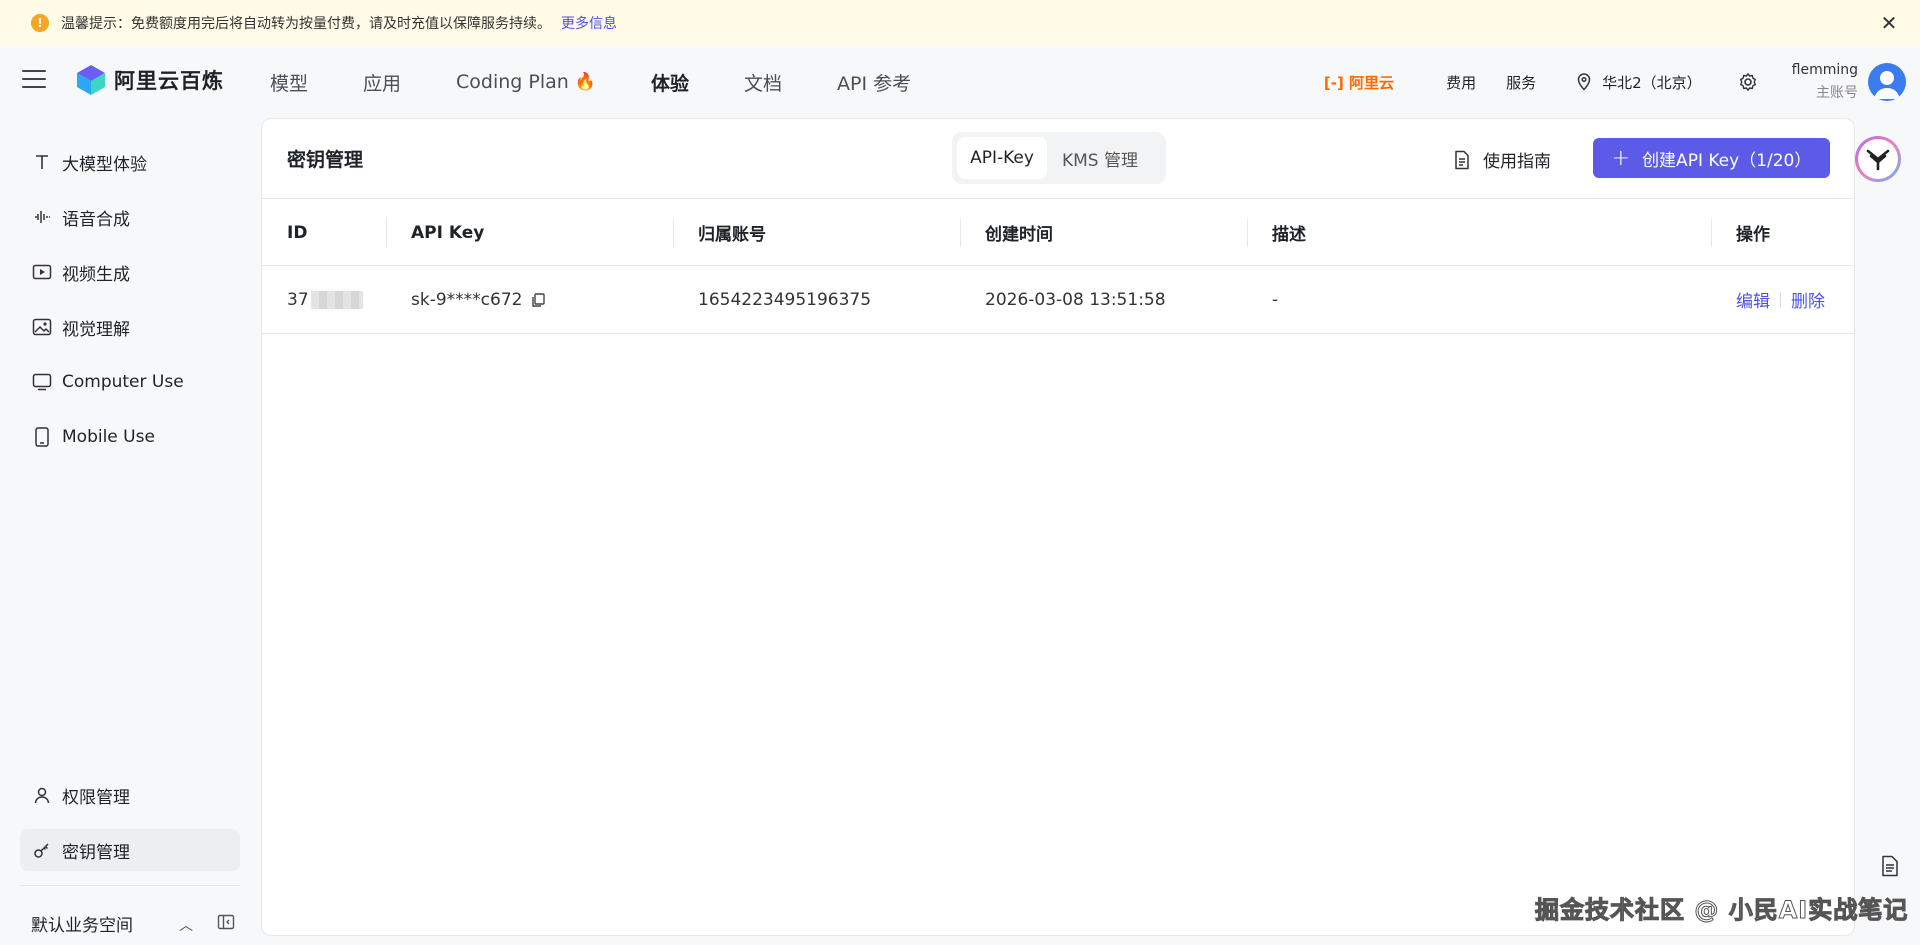 This screenshot has width=1920, height=945. I want to click on nav-experience: 体验, so click(670, 82).